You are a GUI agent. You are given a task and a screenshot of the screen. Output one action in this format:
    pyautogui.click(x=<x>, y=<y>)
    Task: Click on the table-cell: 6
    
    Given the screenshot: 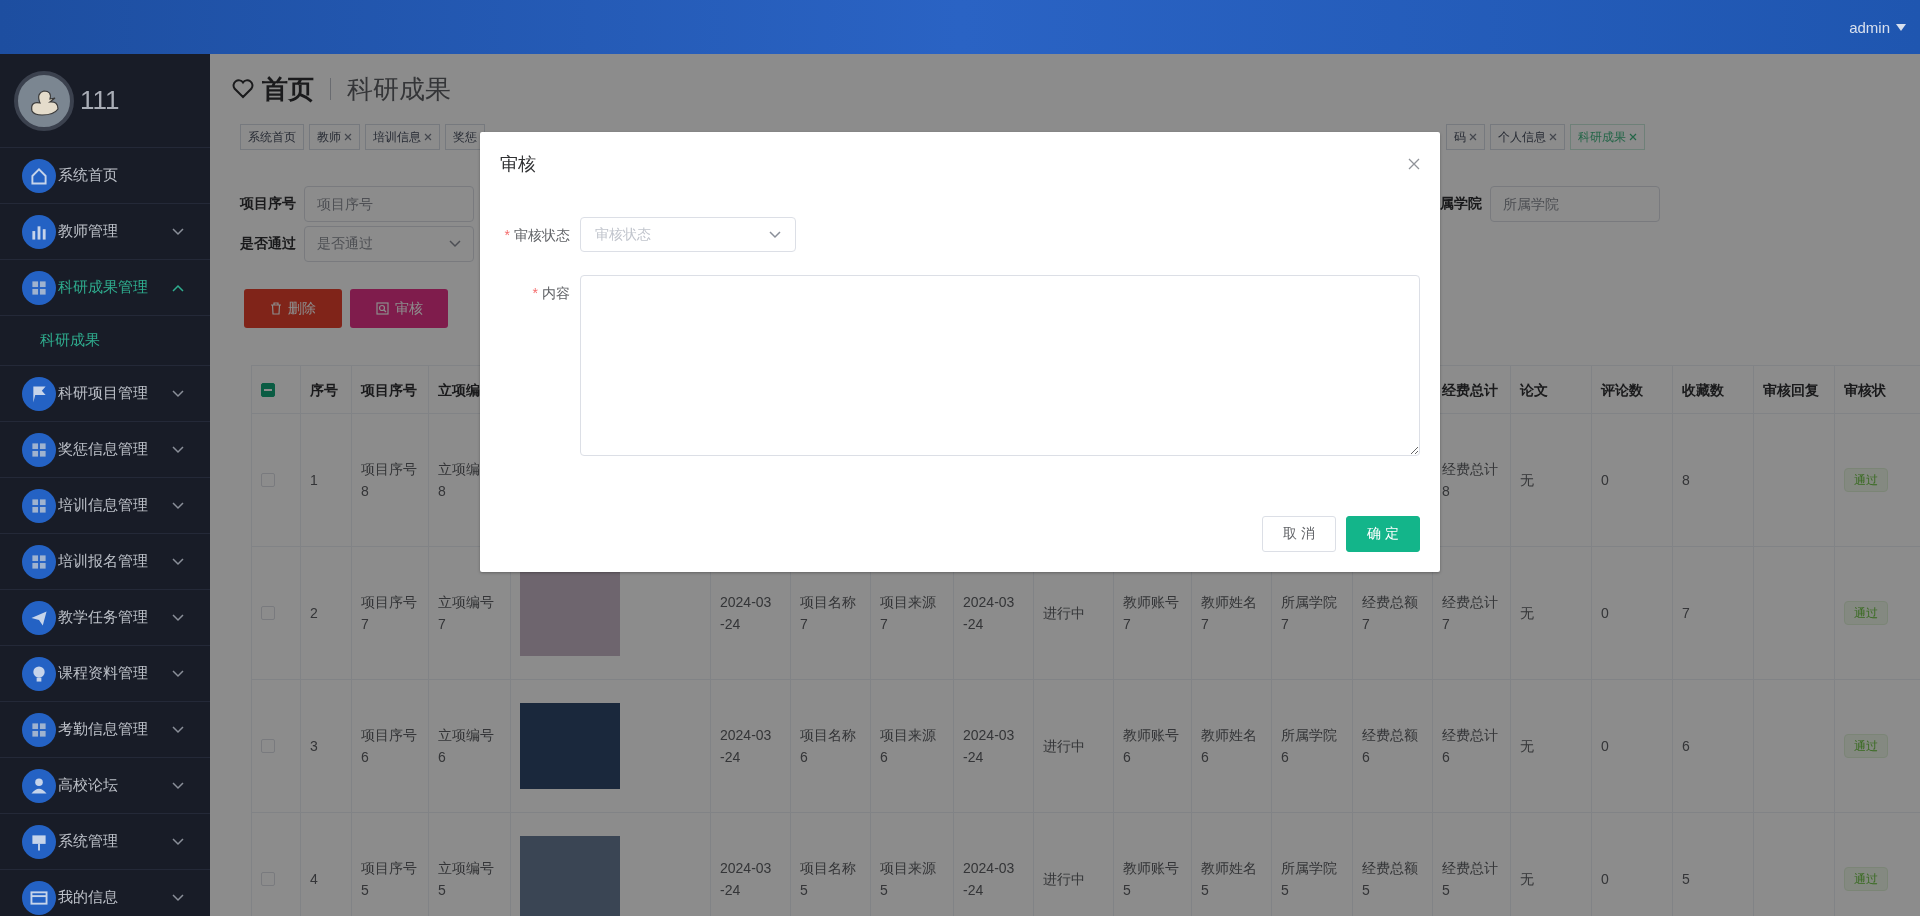 What is the action you would take?
    pyautogui.click(x=1713, y=746)
    